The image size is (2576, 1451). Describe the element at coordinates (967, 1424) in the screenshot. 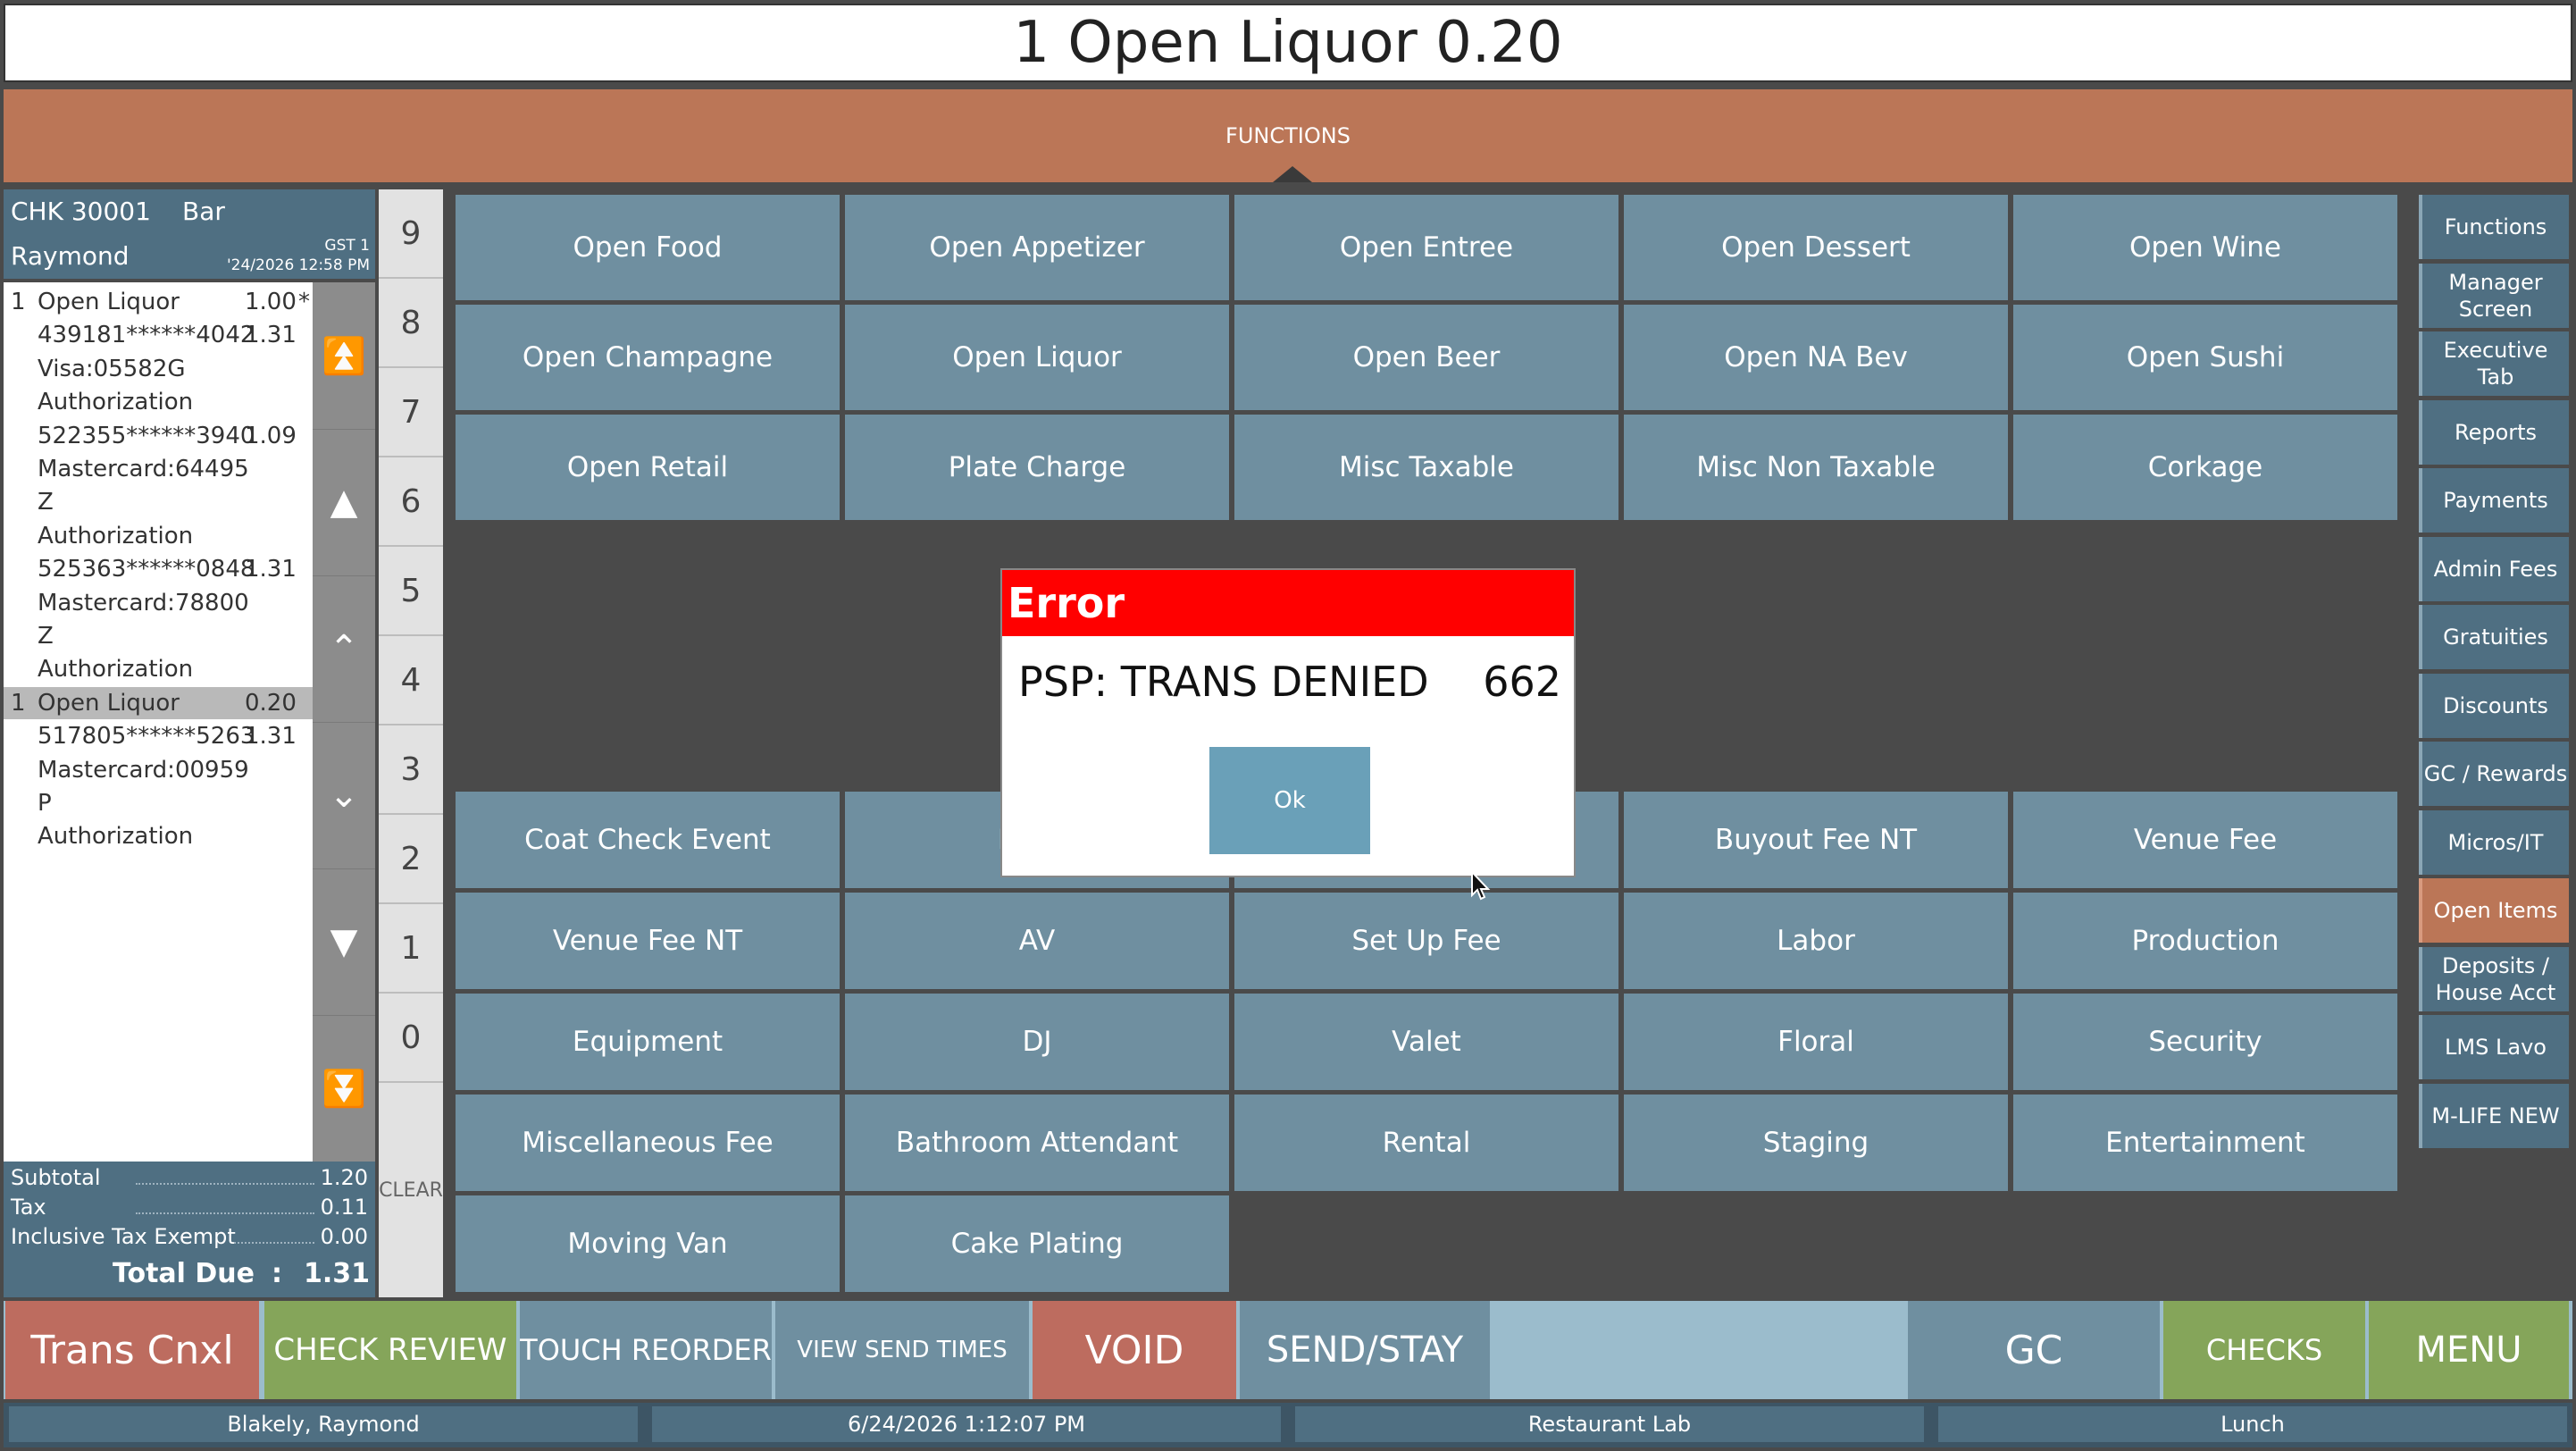

I see `status-datetime: 6/24/2026 1:12:07 PM` at that location.